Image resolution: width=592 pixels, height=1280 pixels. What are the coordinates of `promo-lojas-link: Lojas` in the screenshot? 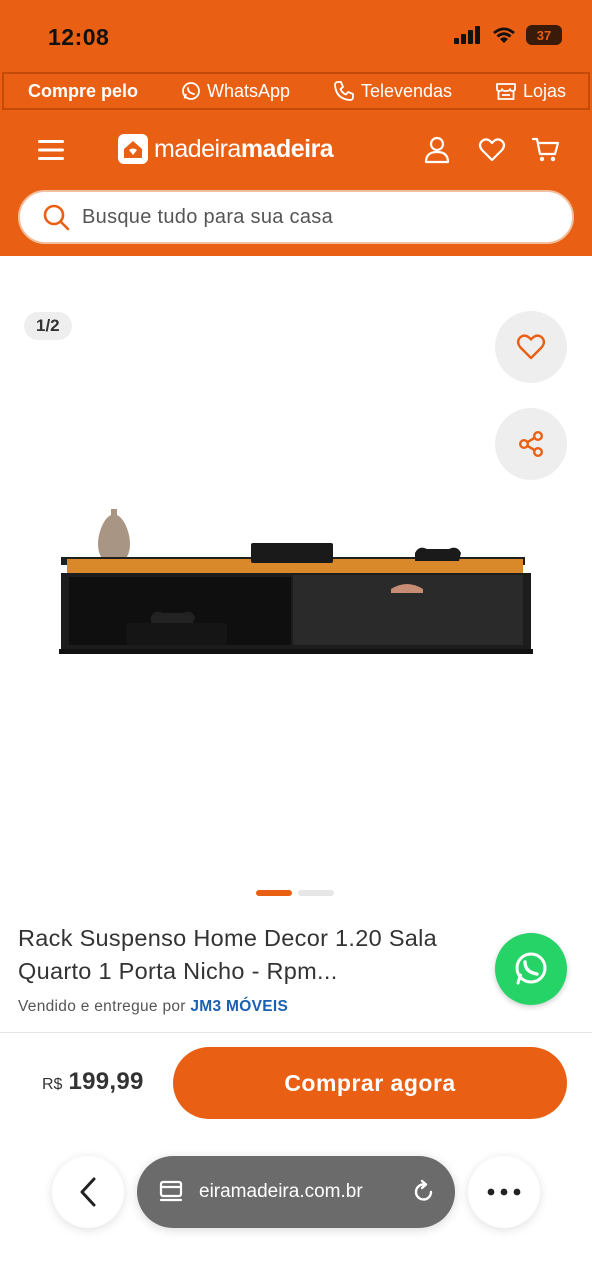 It's located at (530, 91).